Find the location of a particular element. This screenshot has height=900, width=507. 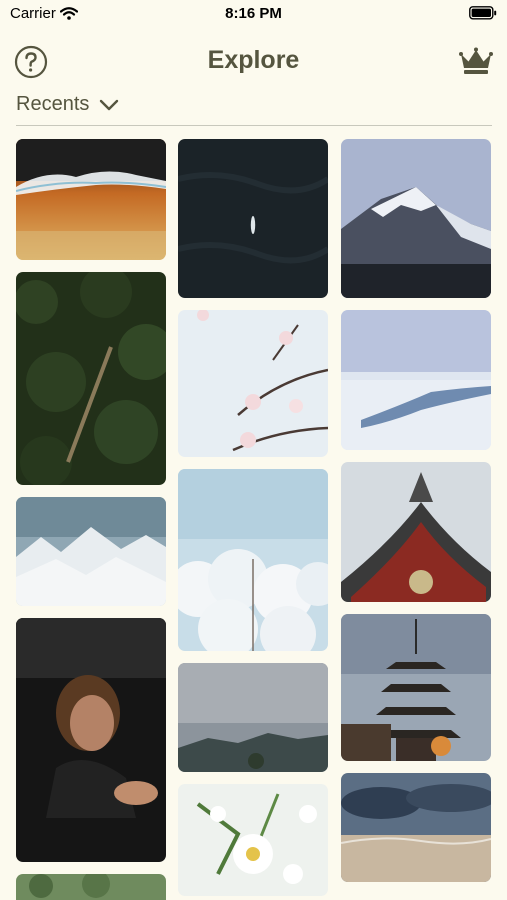

page-title: Explore is located at coordinates (253, 60).